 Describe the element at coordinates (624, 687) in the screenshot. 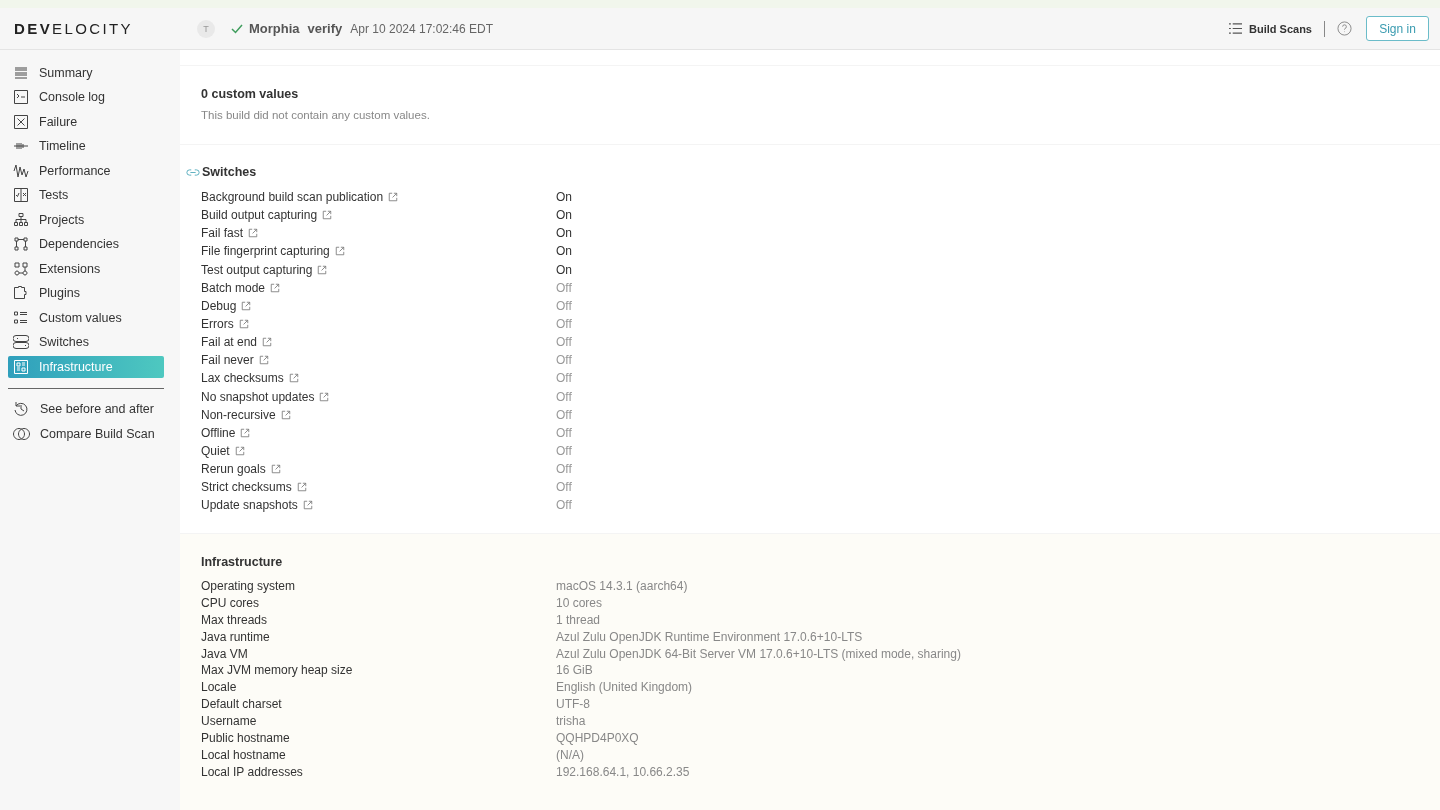

I see `property-value: English (United Kingdom)` at that location.